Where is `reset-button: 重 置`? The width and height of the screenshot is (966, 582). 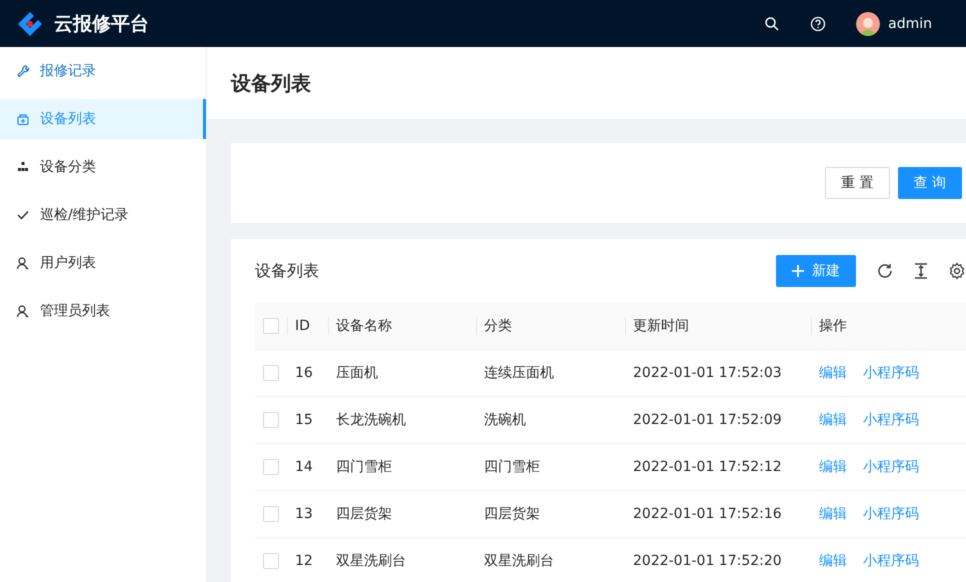
reset-button: 重 置 is located at coordinates (857, 183).